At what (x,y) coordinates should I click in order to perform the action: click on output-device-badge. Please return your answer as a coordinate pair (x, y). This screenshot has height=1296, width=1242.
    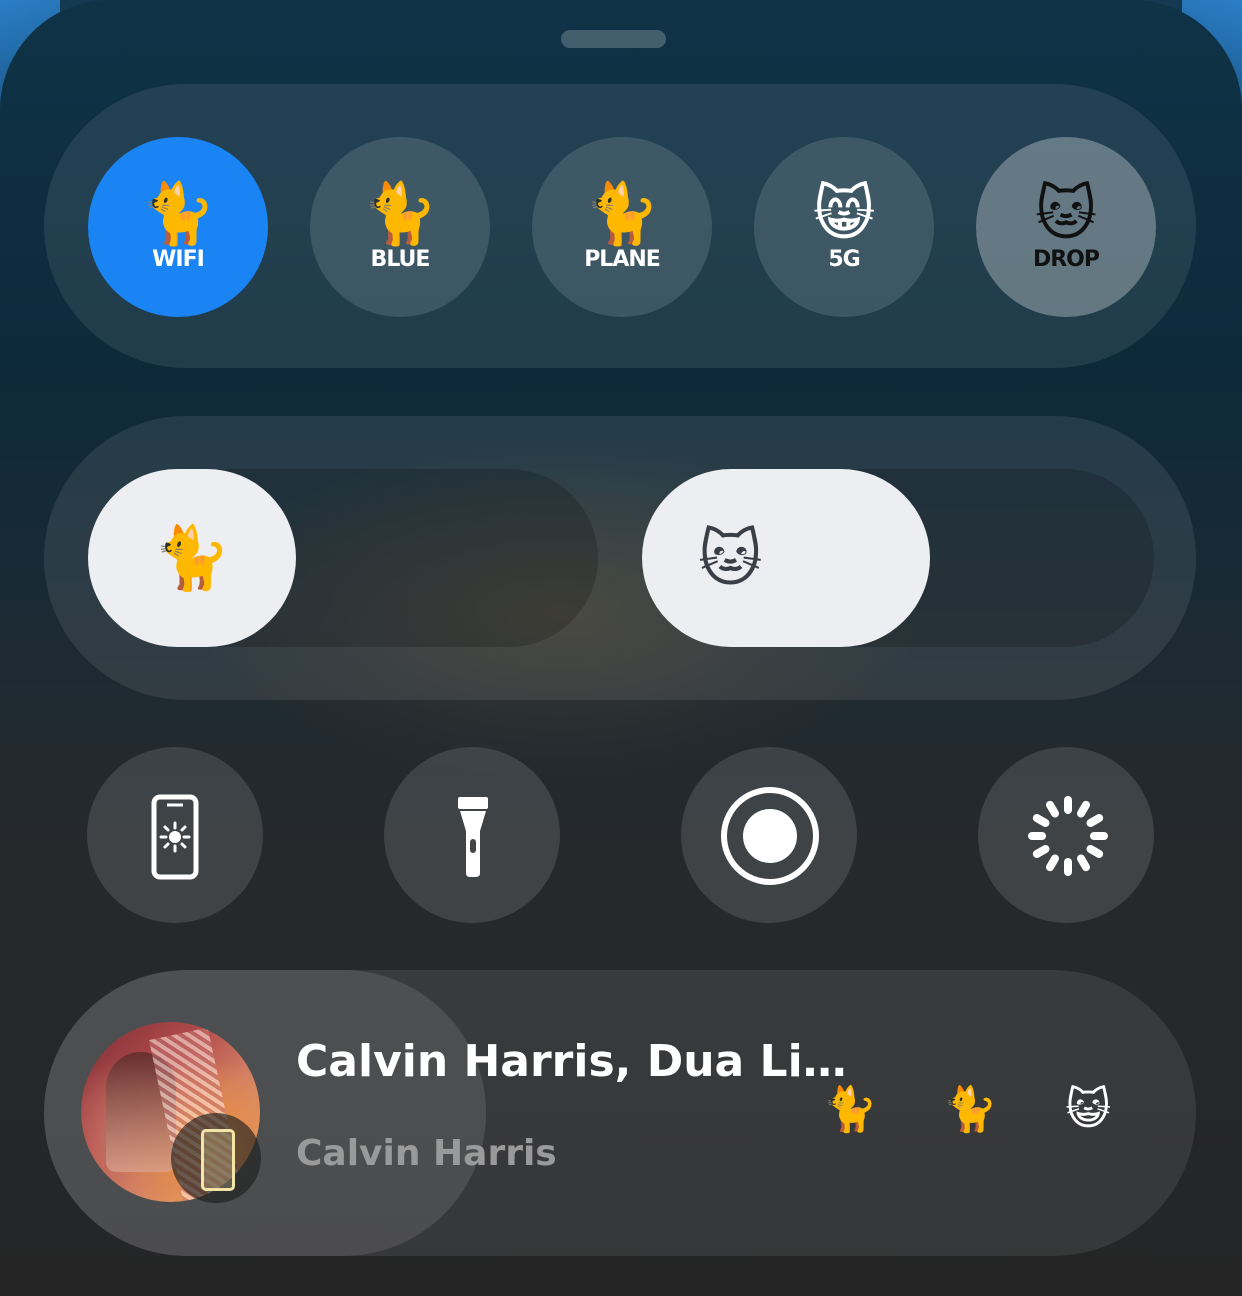
    Looking at the image, I should click on (216, 1158).